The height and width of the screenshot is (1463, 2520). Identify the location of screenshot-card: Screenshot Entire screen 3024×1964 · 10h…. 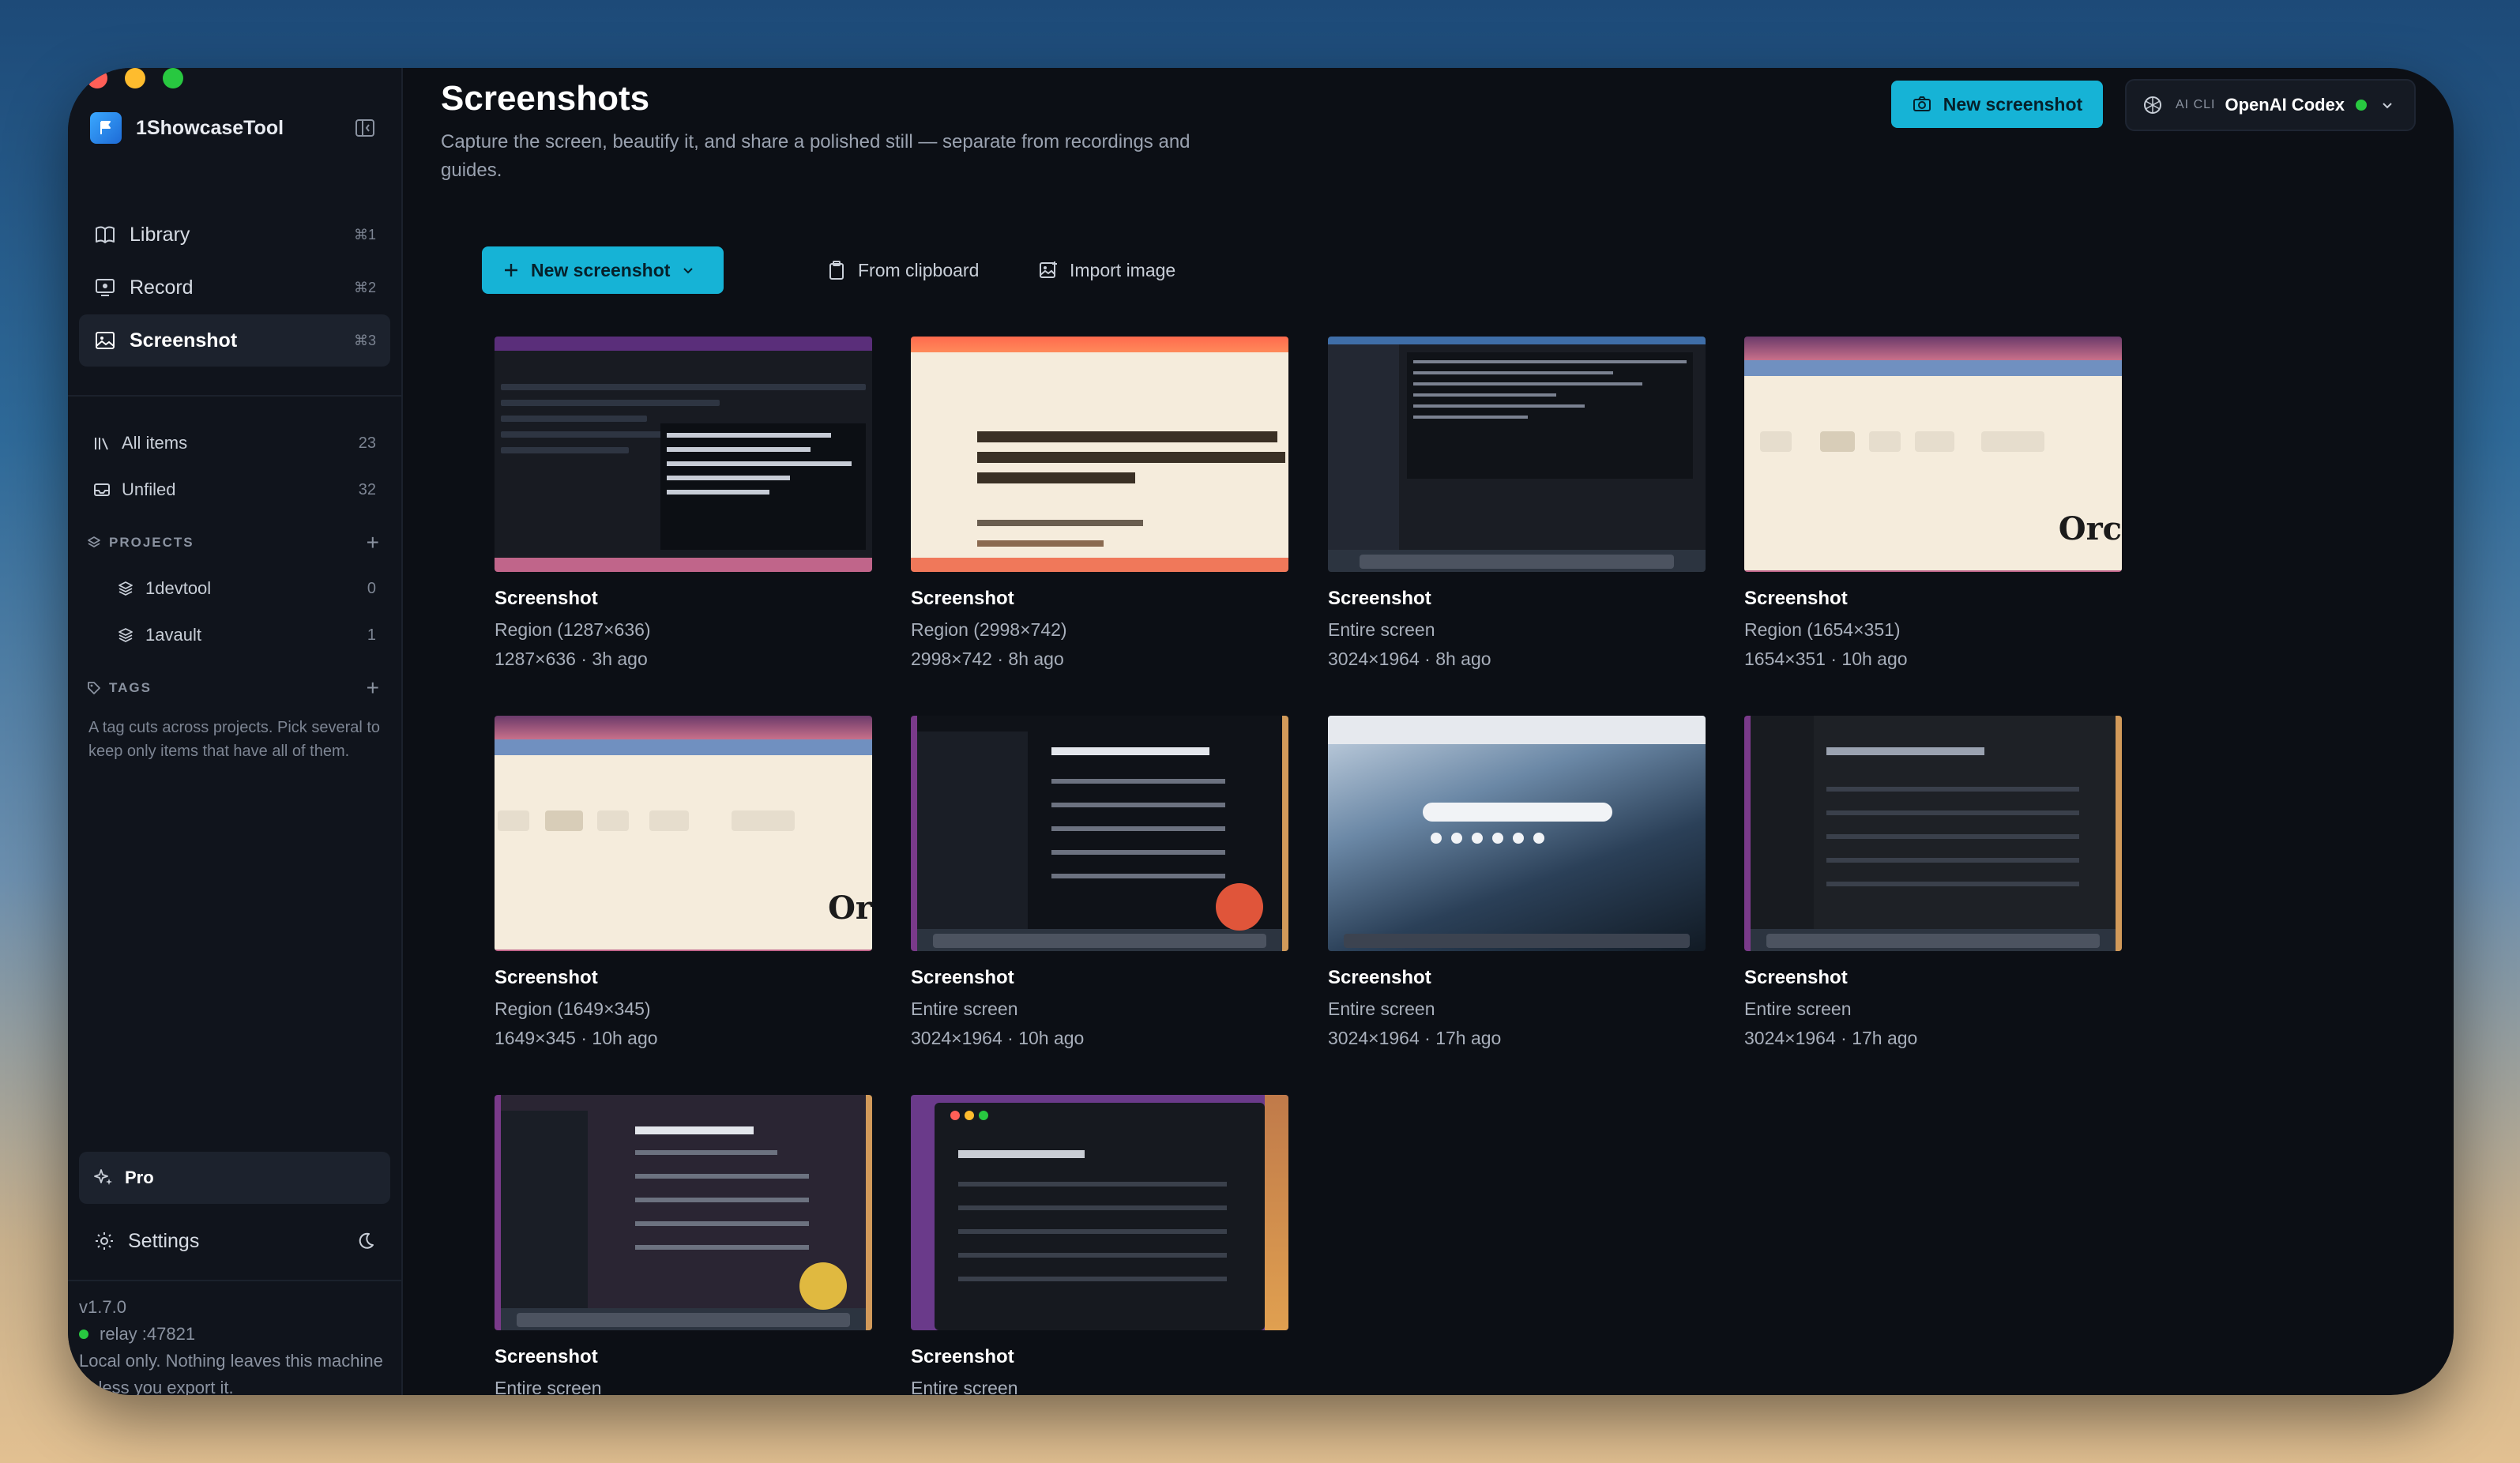
(1099, 882).